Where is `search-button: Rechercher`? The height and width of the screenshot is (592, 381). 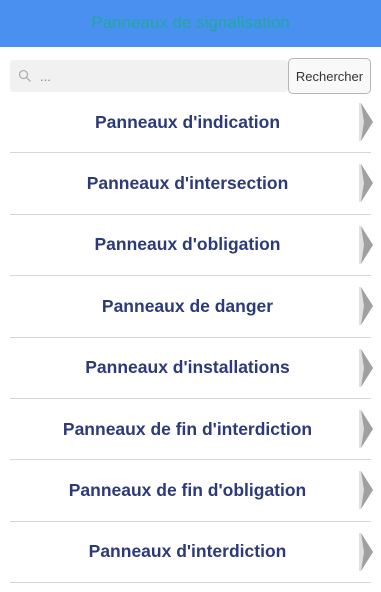 search-button: Rechercher is located at coordinates (329, 76).